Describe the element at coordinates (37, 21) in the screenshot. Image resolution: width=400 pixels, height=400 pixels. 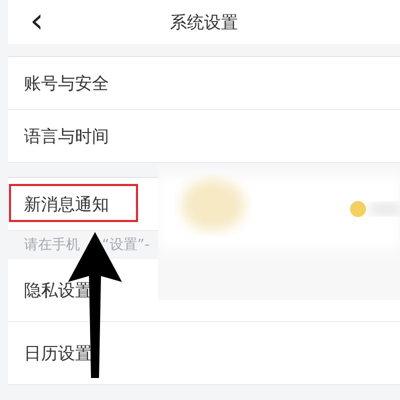
I see `back-icon: ‹` at that location.